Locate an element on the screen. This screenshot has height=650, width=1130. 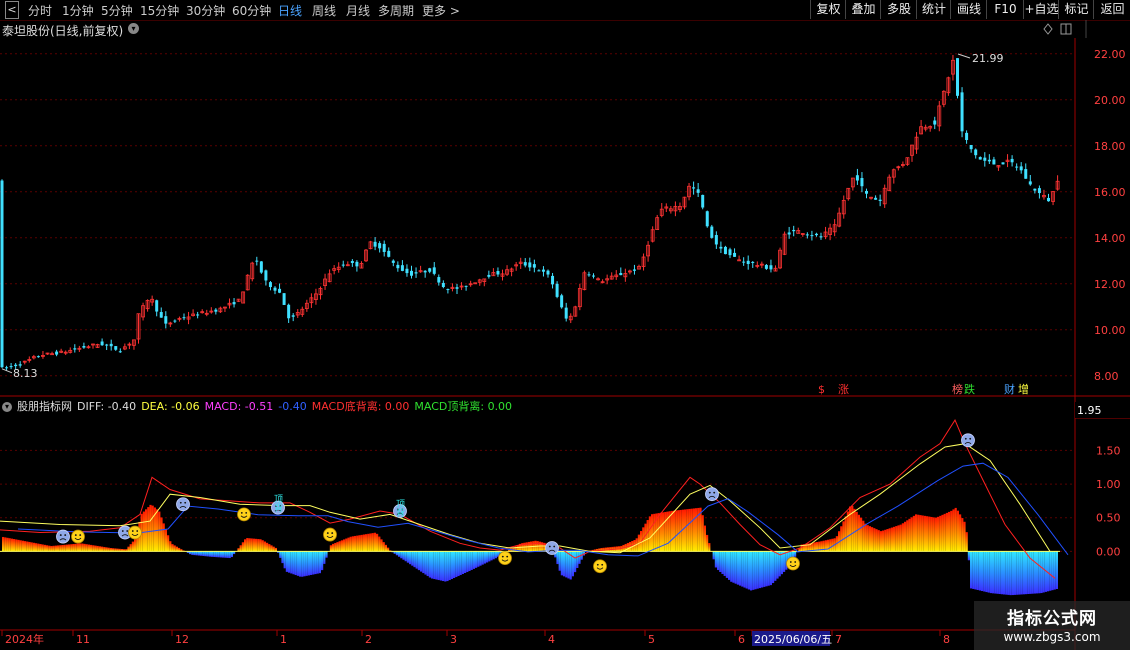
date-tick-label: 2024年 is located at coordinates (24, 639).